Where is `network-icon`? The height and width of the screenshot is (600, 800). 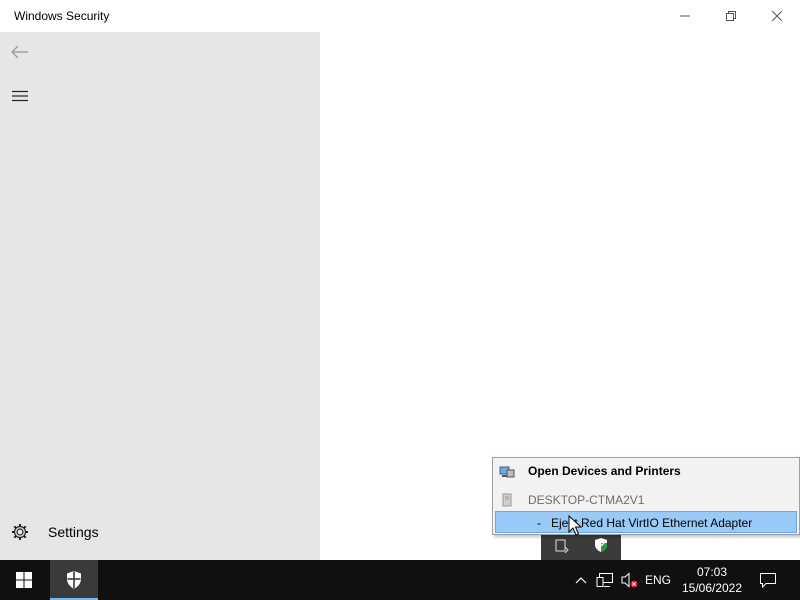 network-icon is located at coordinates (604, 580).